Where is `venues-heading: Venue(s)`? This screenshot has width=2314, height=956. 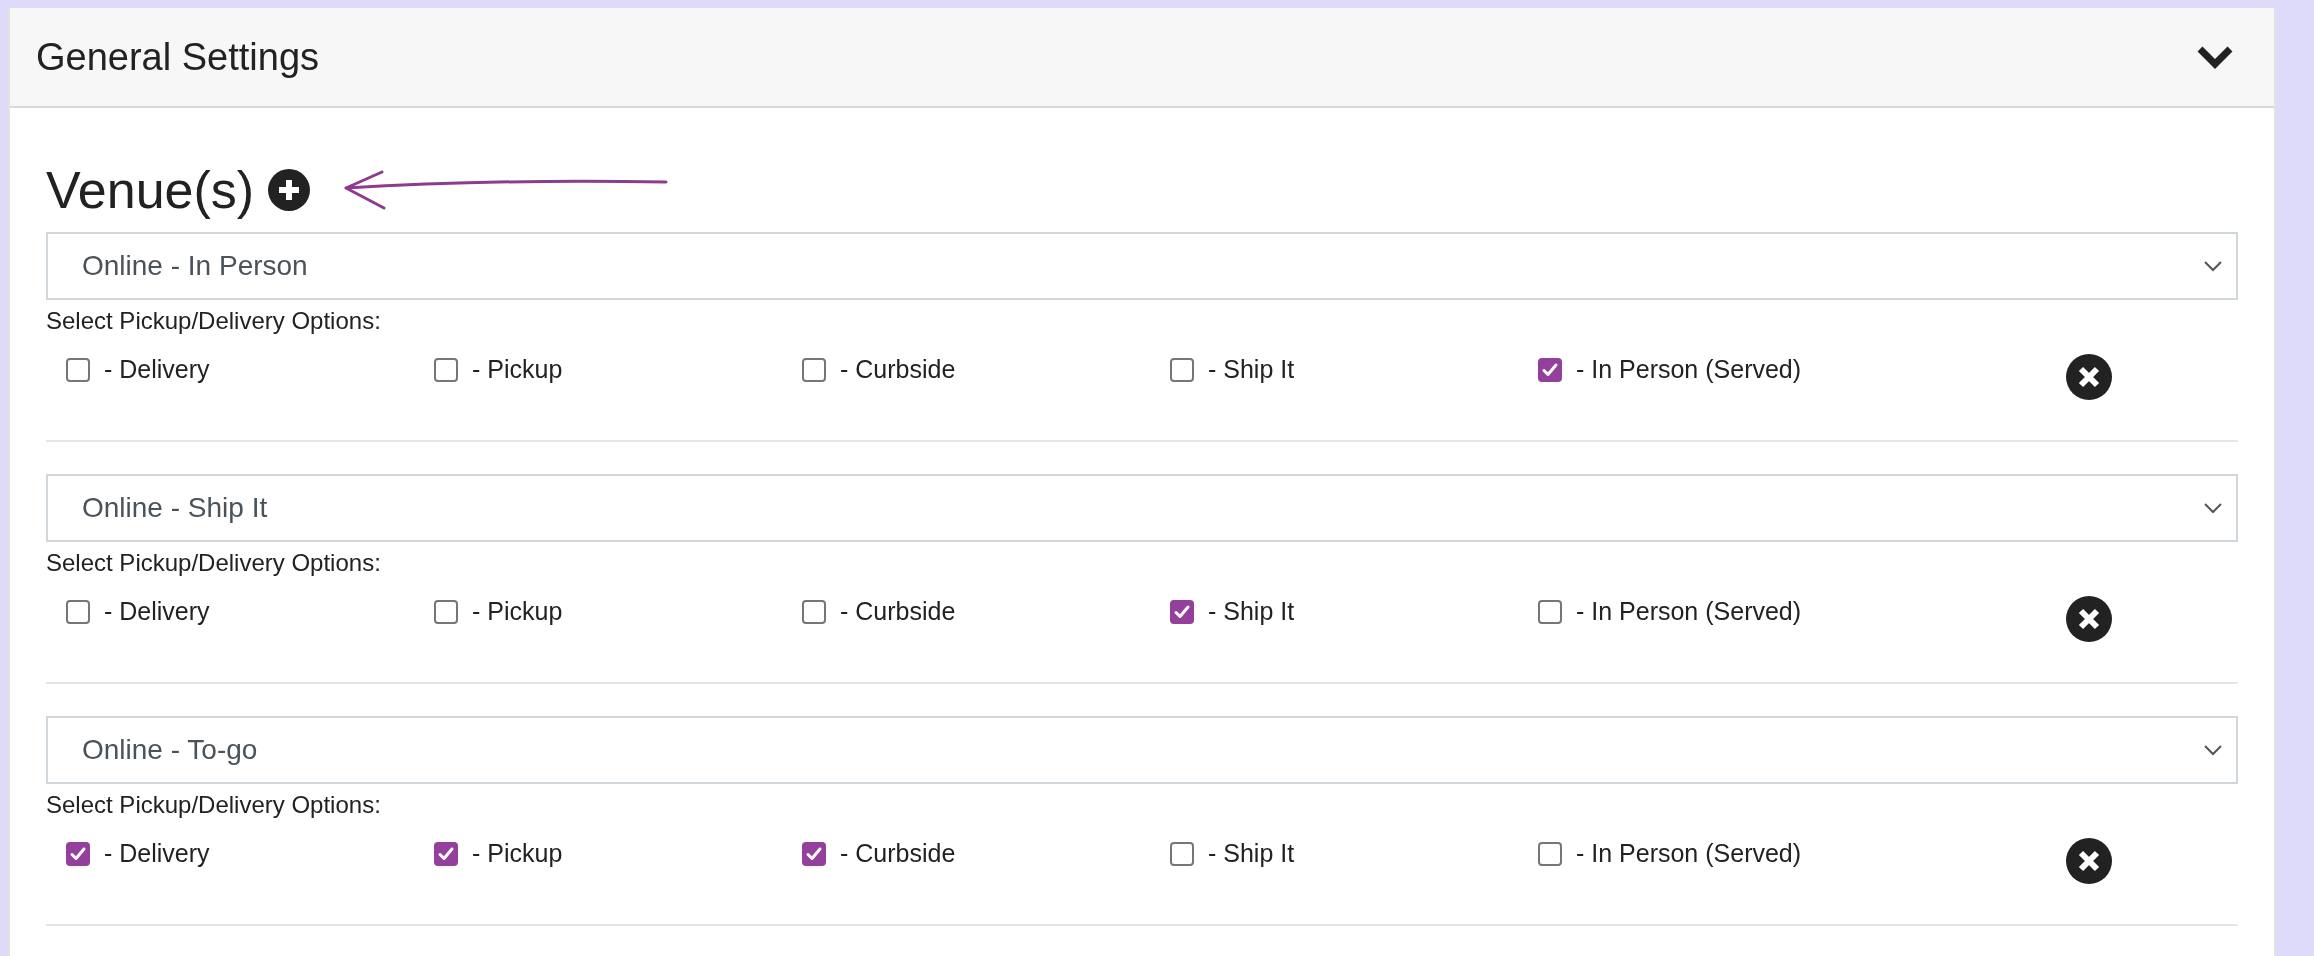
venues-heading: Venue(s) is located at coordinates (150, 190).